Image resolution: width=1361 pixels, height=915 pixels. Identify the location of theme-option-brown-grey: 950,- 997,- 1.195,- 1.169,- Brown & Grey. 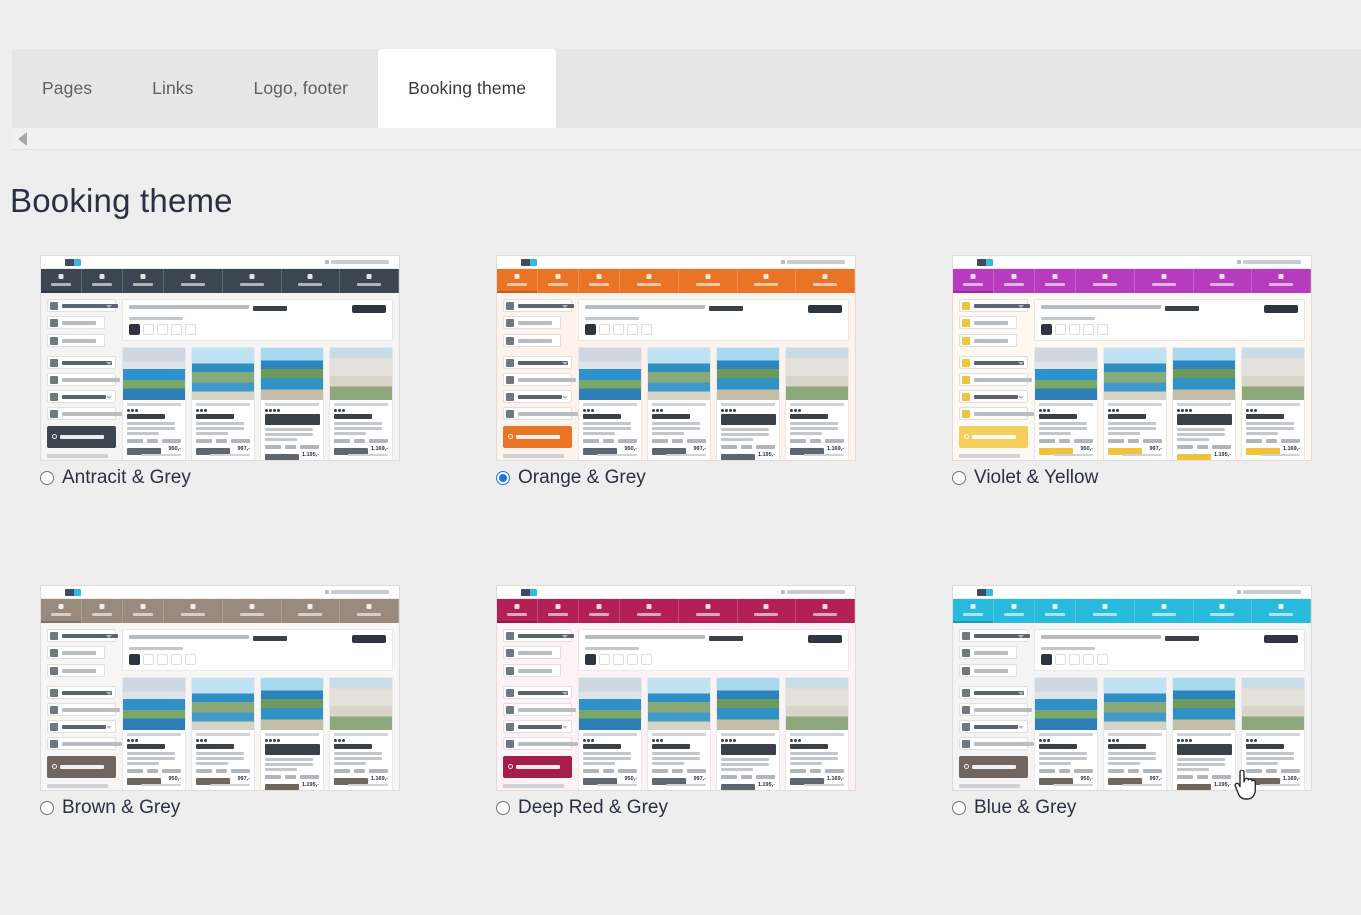
(268, 750).